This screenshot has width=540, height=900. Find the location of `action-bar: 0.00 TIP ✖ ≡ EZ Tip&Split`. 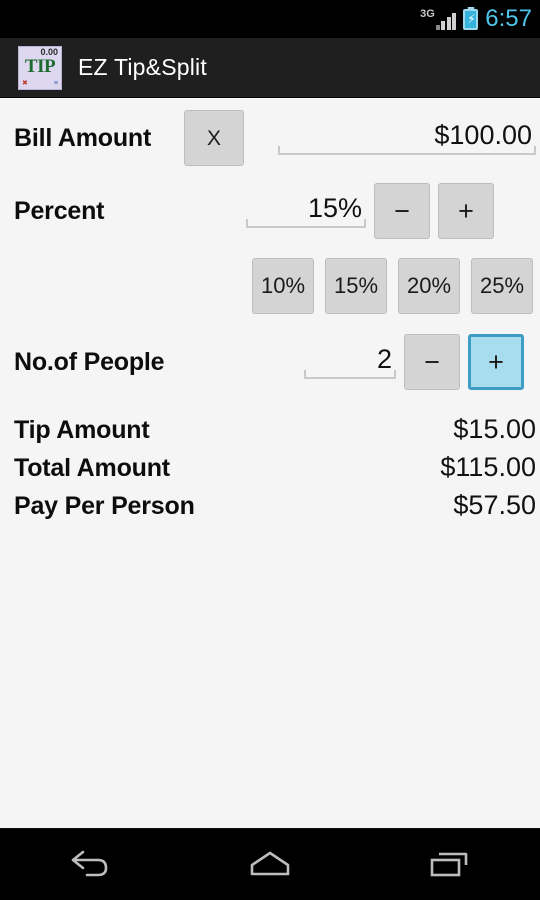

action-bar: 0.00 TIP ✖ ≡ EZ Tip&Split is located at coordinates (270, 68).